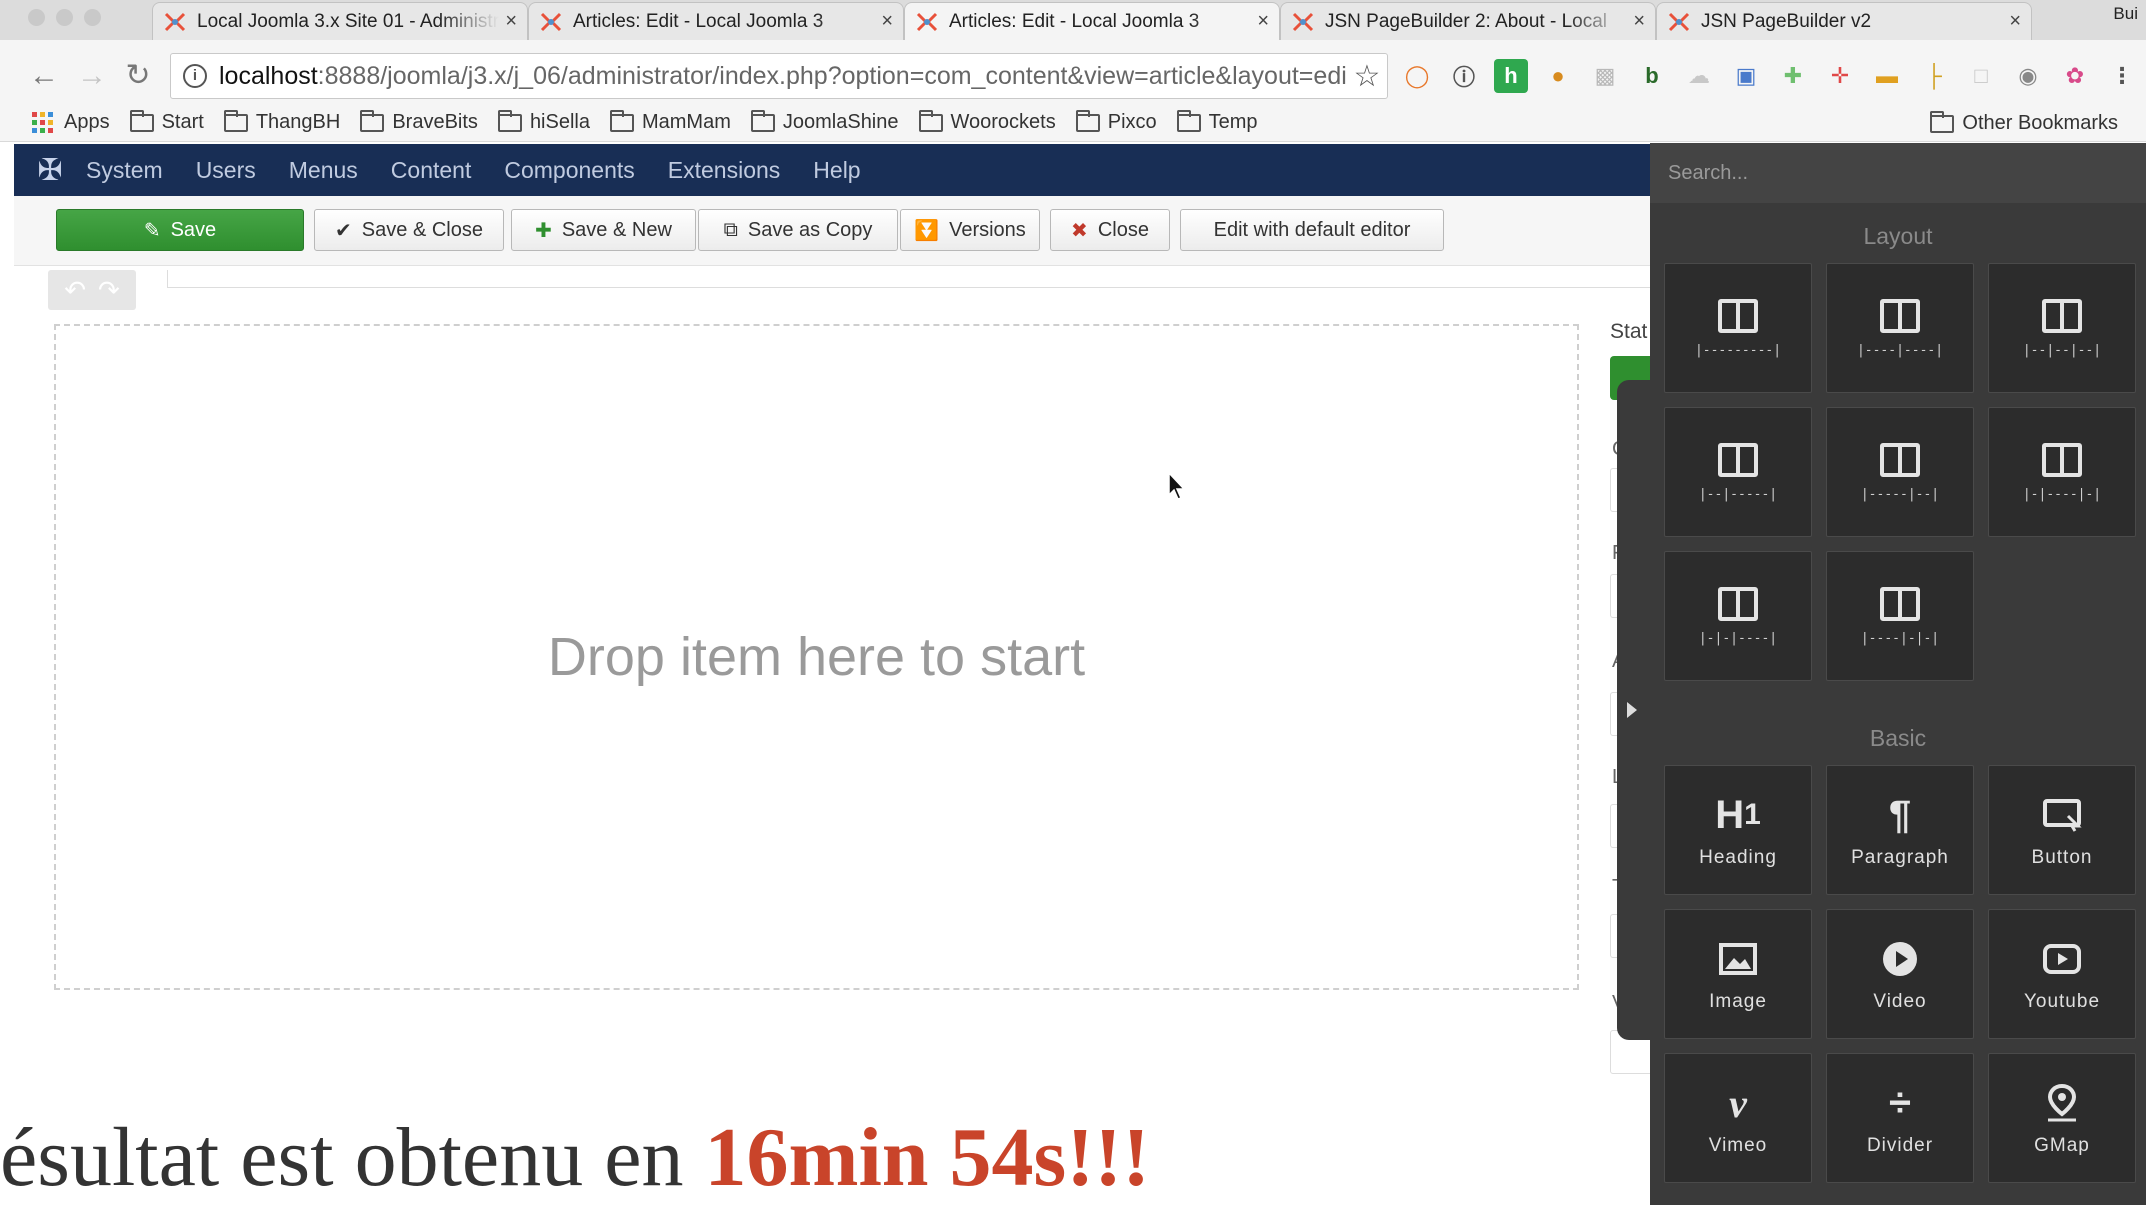 Image resolution: width=2146 pixels, height=1205 pixels. What do you see at coordinates (141, 120) in the screenshot?
I see `folder-icon` at bounding box center [141, 120].